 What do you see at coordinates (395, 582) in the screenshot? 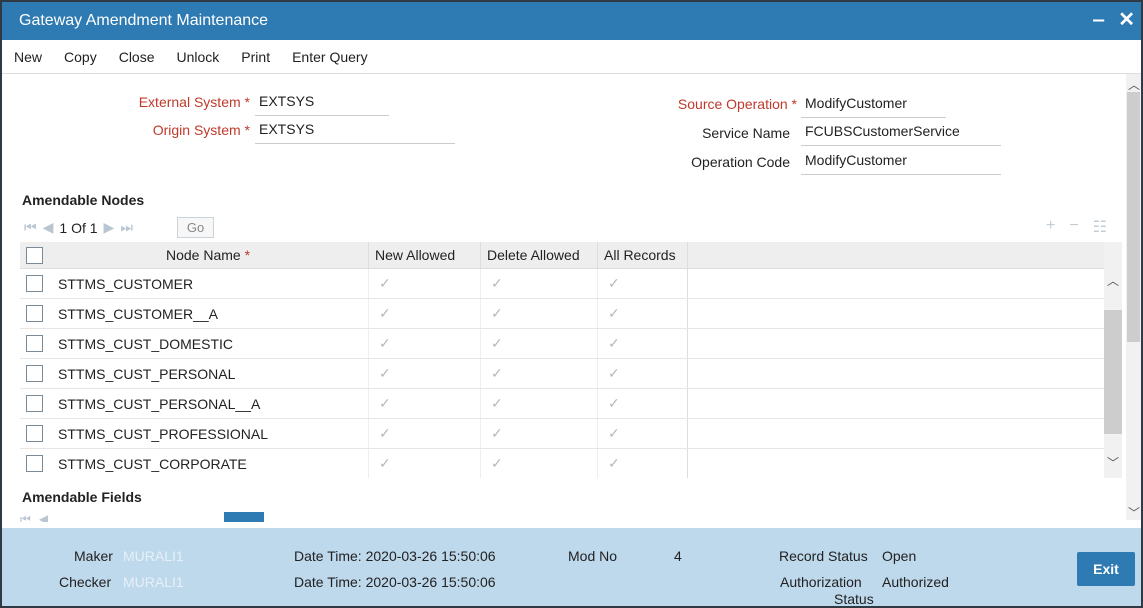
I see `checker-datetime: Date Time: 2020-03-26 15:50:06` at bounding box center [395, 582].